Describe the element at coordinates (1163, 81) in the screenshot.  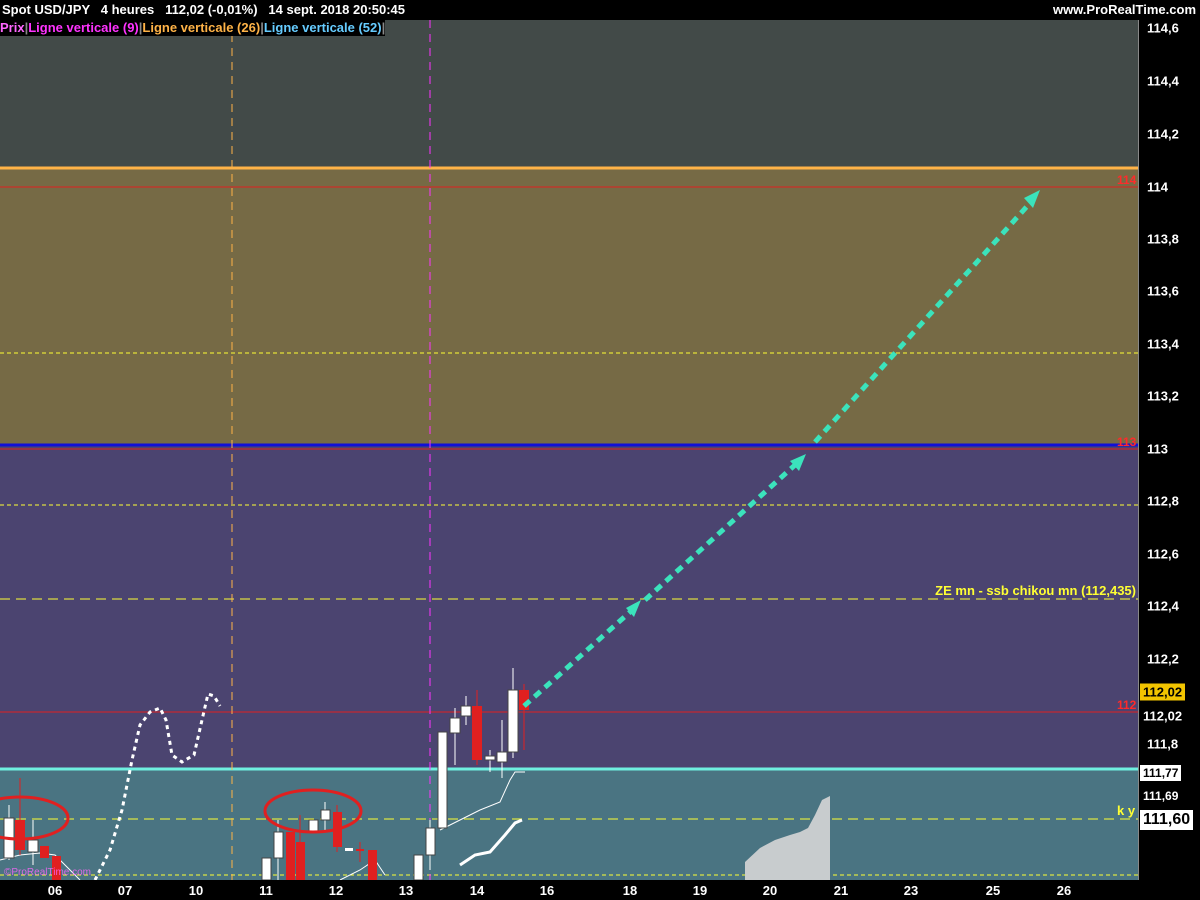
I see `y-tick: 114,4` at that location.